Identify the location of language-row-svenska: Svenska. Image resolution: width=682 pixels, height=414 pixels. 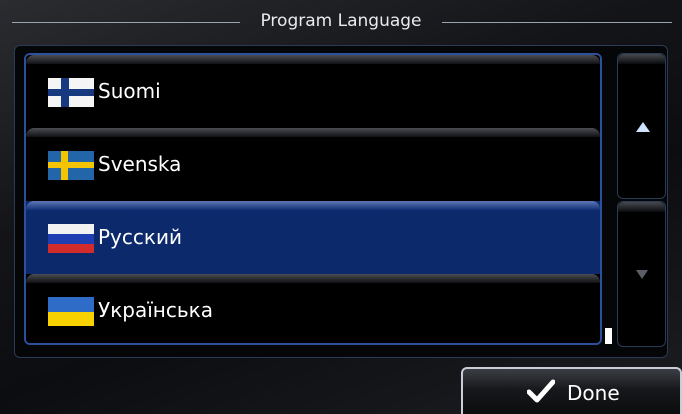
(313, 164).